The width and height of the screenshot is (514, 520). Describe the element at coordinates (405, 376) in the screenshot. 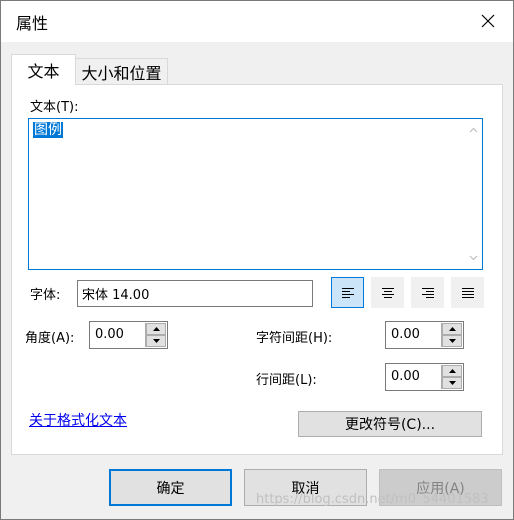

I see `line-spacing-value: 0.00` at that location.